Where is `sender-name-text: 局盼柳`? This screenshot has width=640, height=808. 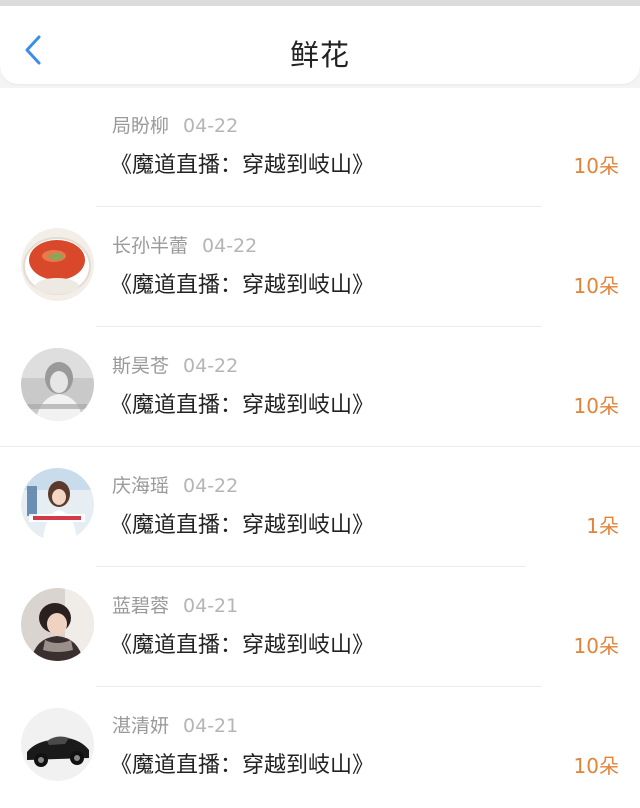 sender-name-text: 局盼柳 is located at coordinates (141, 126).